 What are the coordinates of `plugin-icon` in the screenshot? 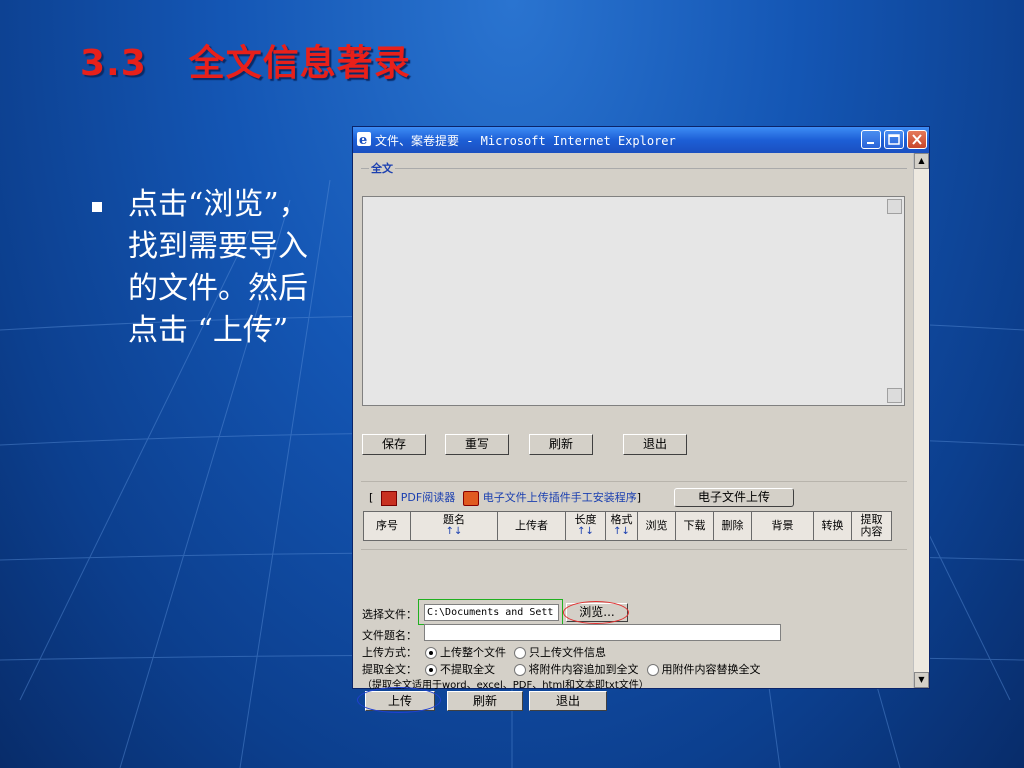 It's located at (470, 498).